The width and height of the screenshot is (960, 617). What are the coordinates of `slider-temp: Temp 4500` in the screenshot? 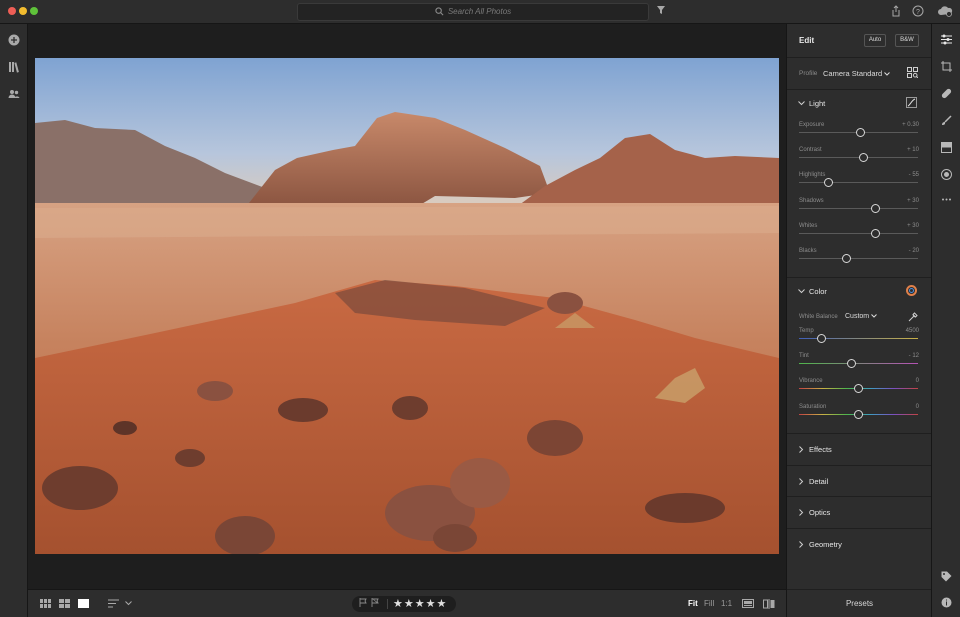 It's located at (859, 340).